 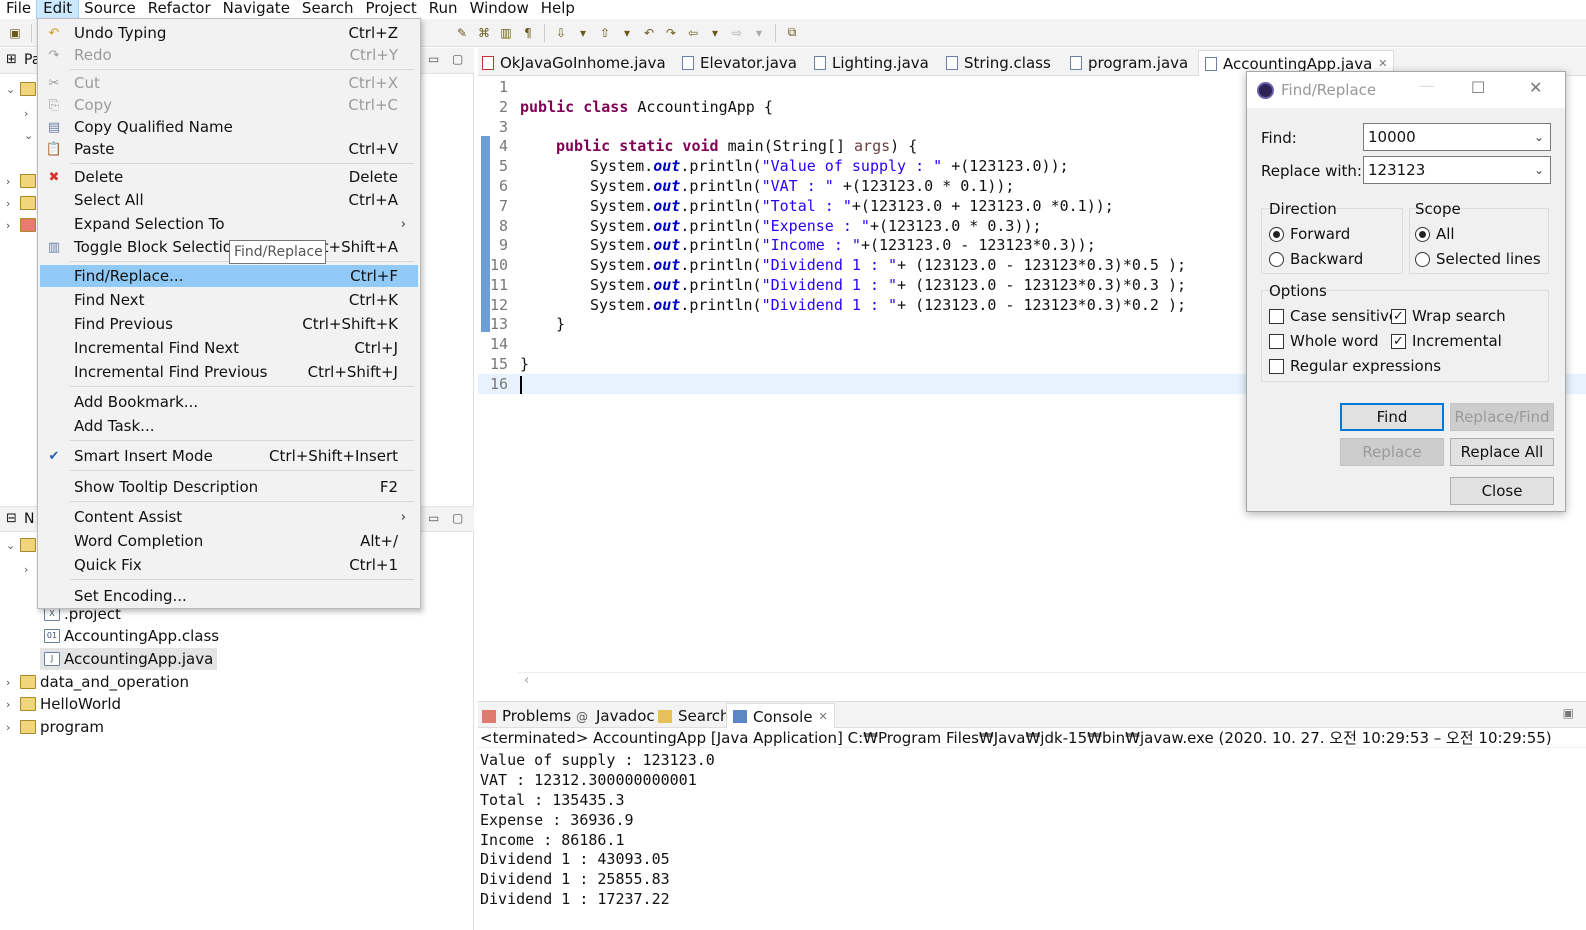 What do you see at coordinates (229, 300) in the screenshot?
I see `menu-item-find-next: Find Next Ctrl+K` at bounding box center [229, 300].